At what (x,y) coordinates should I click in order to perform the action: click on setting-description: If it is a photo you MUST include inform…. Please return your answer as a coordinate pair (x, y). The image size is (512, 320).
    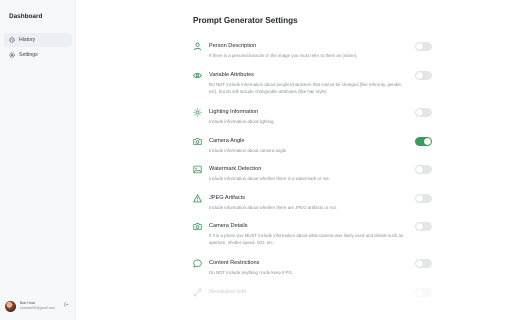
    Looking at the image, I should click on (306, 239).